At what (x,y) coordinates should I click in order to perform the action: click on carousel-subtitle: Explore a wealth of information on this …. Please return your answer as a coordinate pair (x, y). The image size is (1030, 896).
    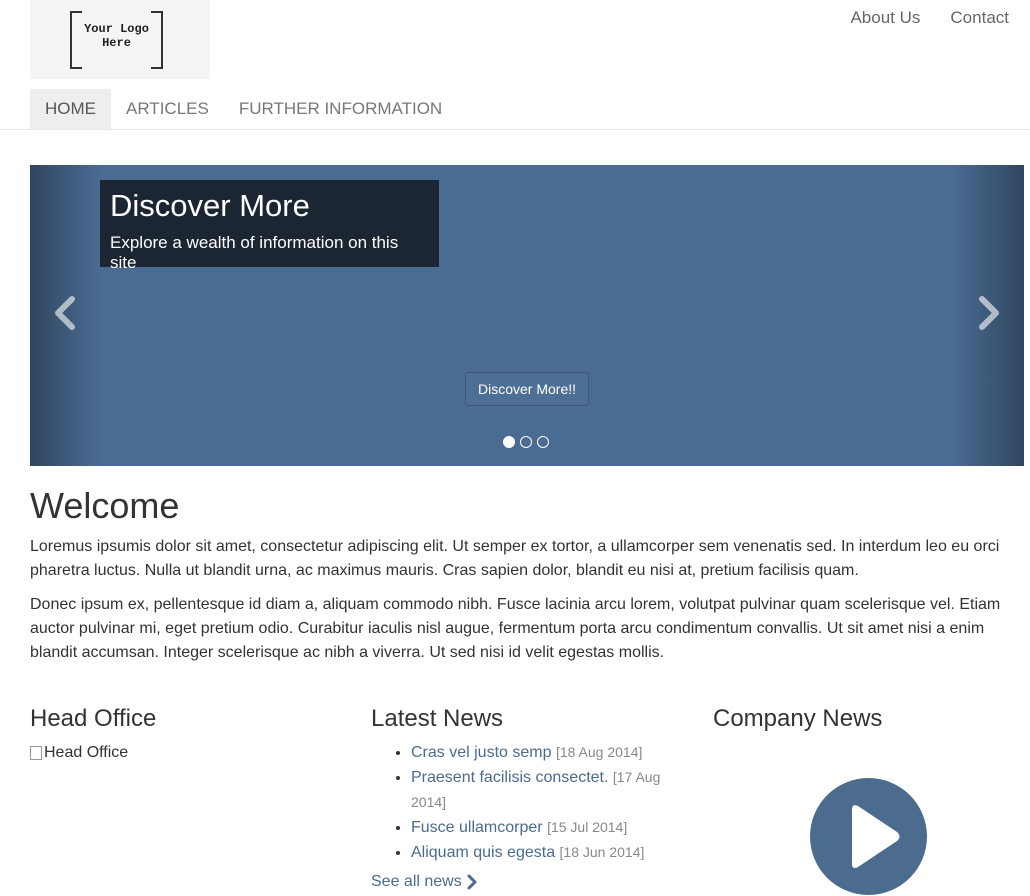
    Looking at the image, I should click on (254, 252).